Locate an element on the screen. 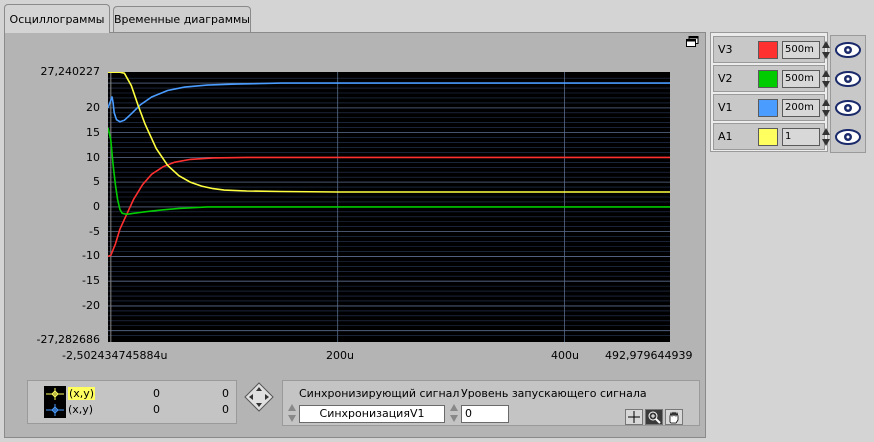  channel-row-v2: V2 500m is located at coordinates (771, 78).